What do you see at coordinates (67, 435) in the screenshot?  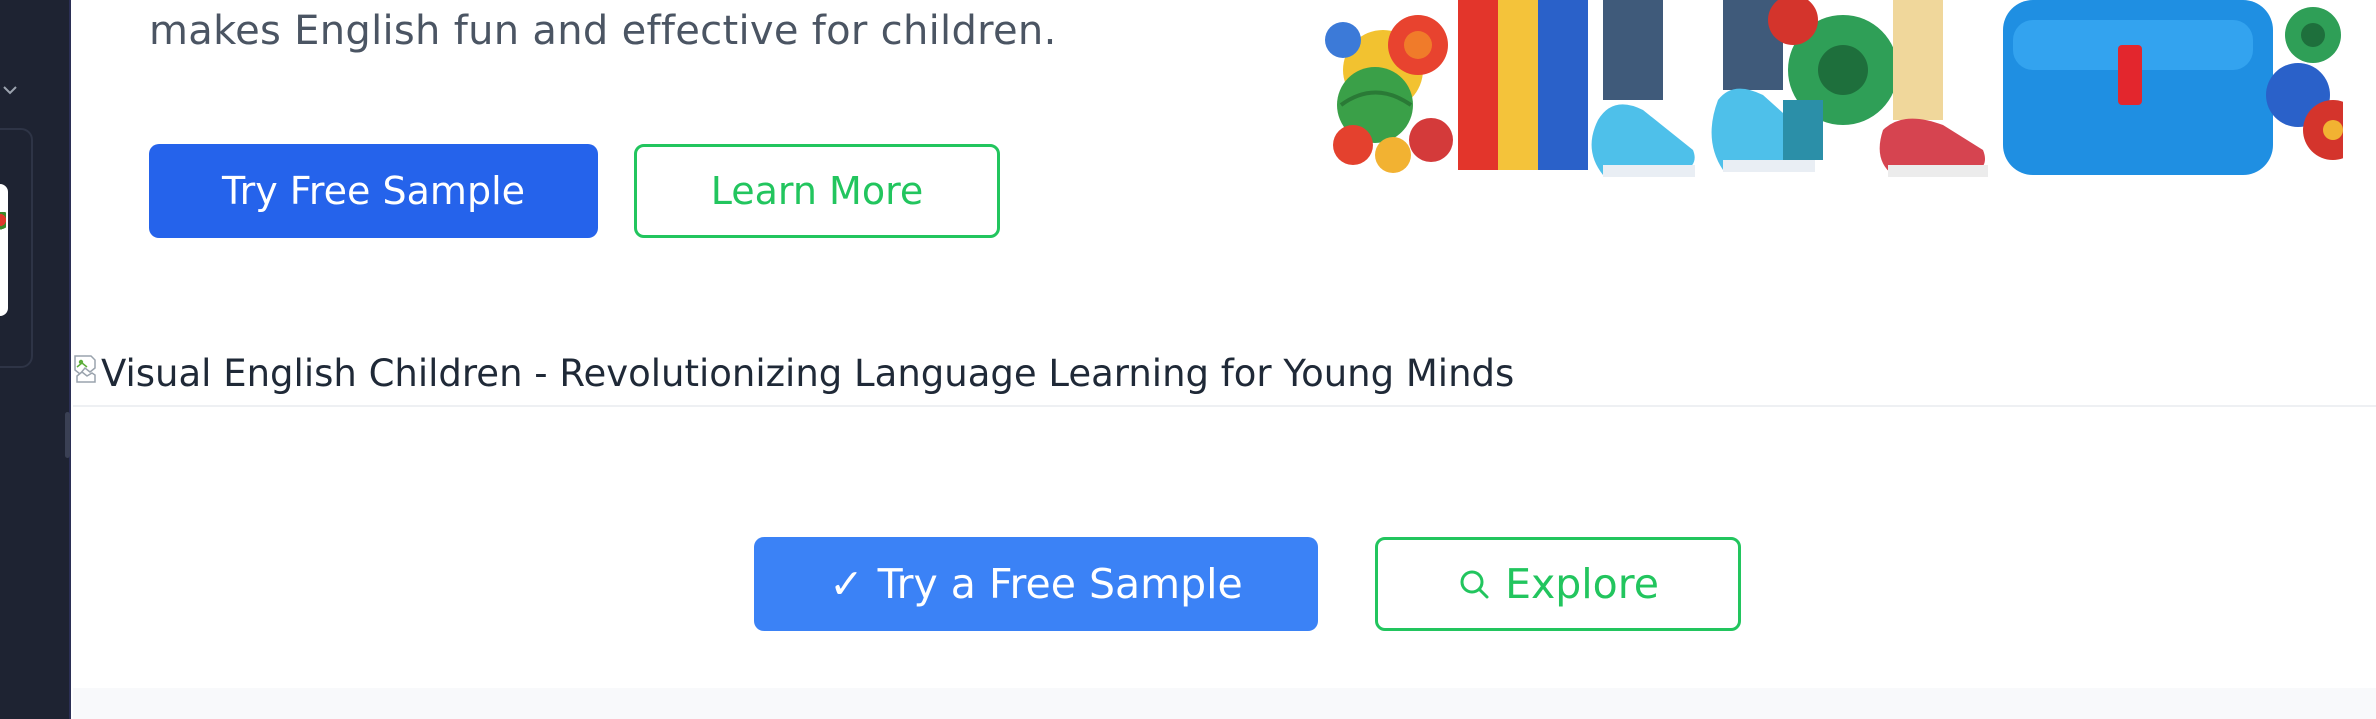 I see `resize-handle` at bounding box center [67, 435].